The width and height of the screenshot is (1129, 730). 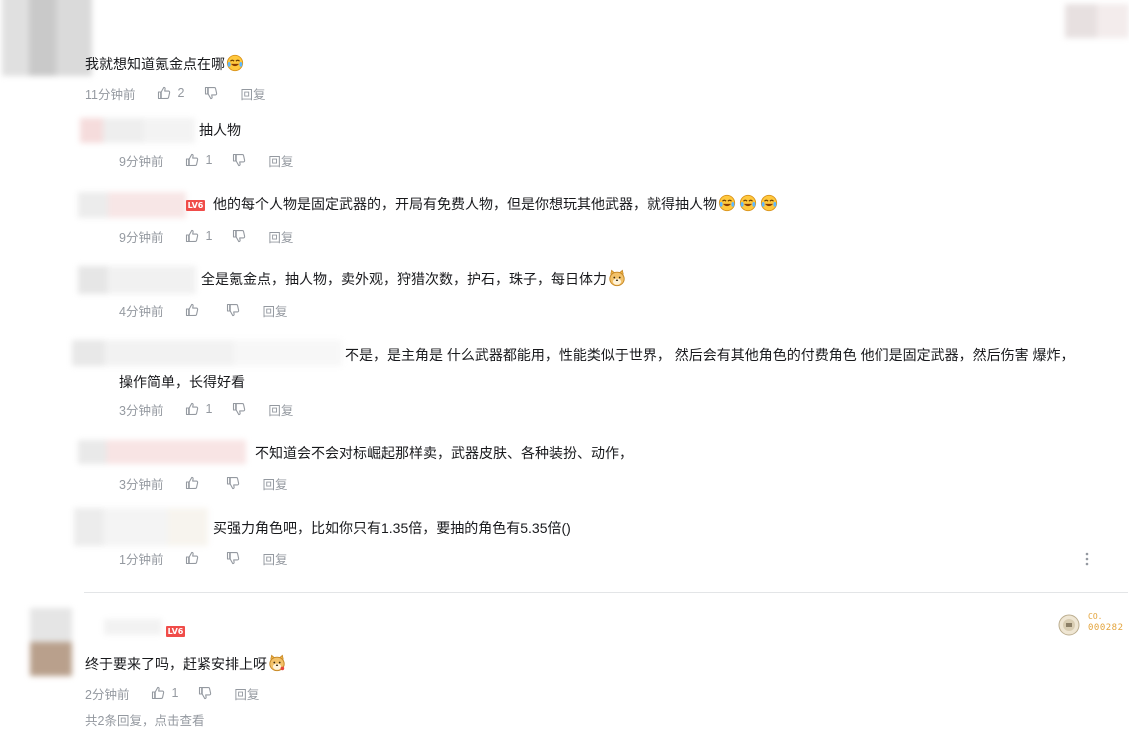 I want to click on comment-content: 终于要来了吗，赶紧安排上呀, so click(x=185, y=664).